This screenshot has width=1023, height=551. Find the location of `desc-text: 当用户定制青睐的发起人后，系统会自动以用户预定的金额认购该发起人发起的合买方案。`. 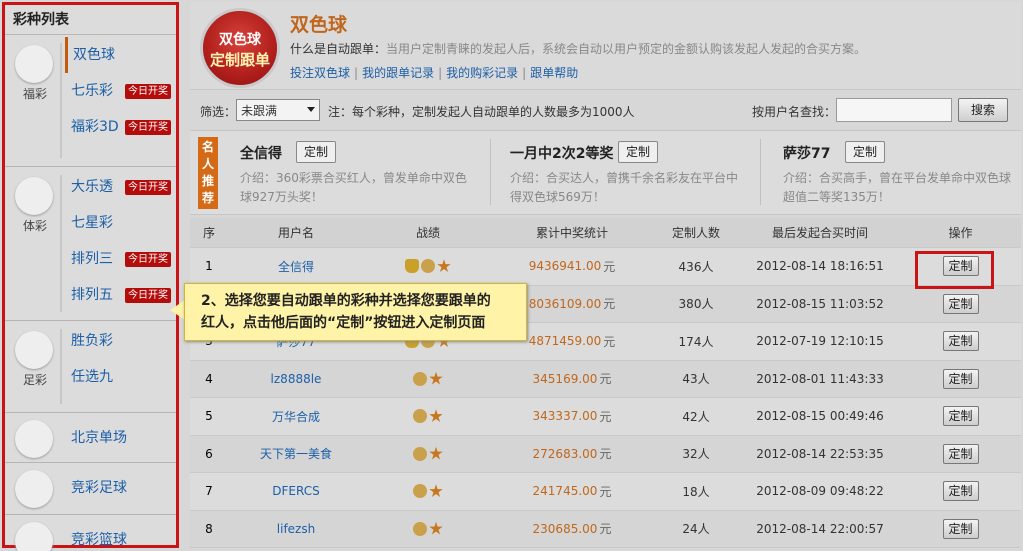

desc-text: 当用户定制青睐的发起人后，系统会自动以用户预定的金额认购该发起人发起的合买方案。 is located at coordinates (626, 49).